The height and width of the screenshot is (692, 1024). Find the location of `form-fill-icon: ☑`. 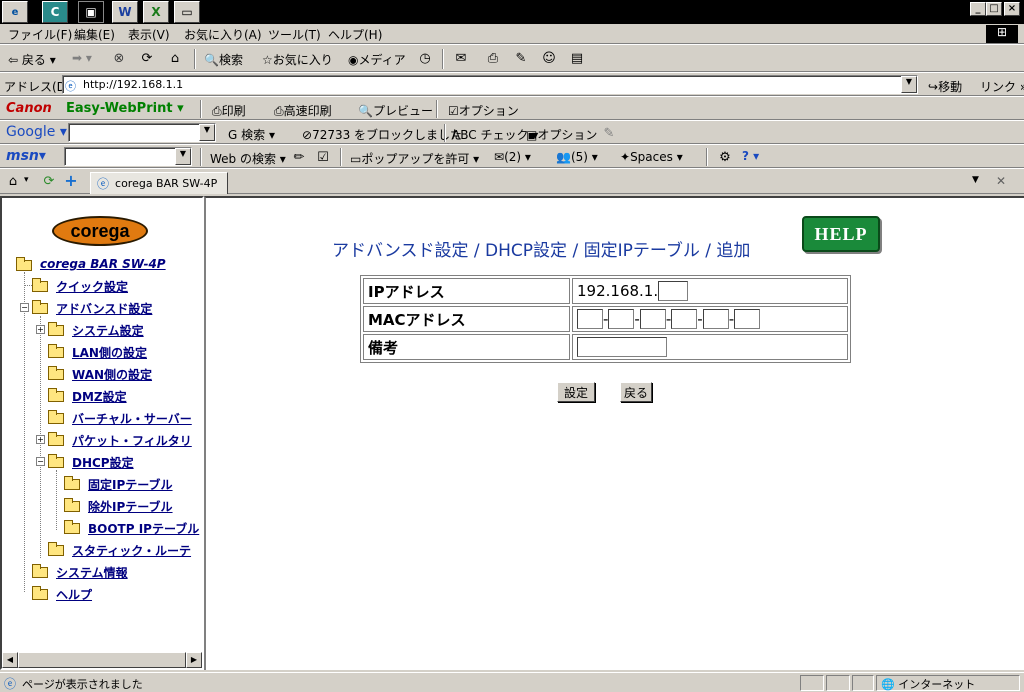

form-fill-icon: ☑ is located at coordinates (323, 157).